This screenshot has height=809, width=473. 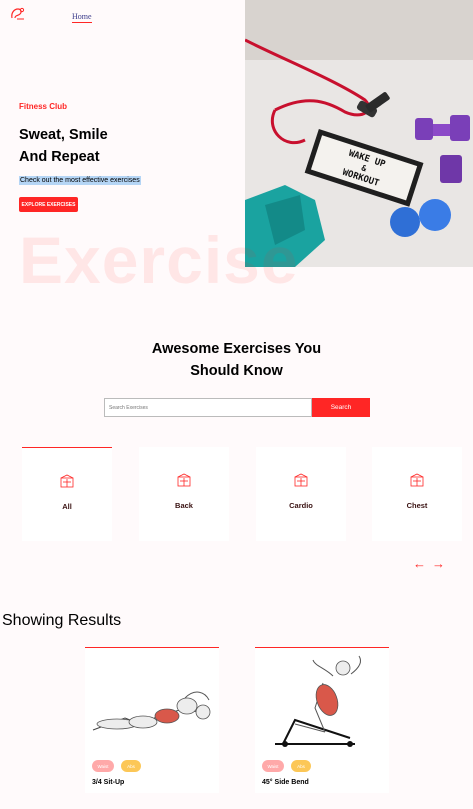 I want to click on search-title-line: Awesome Exercises You, so click(x=236, y=349).